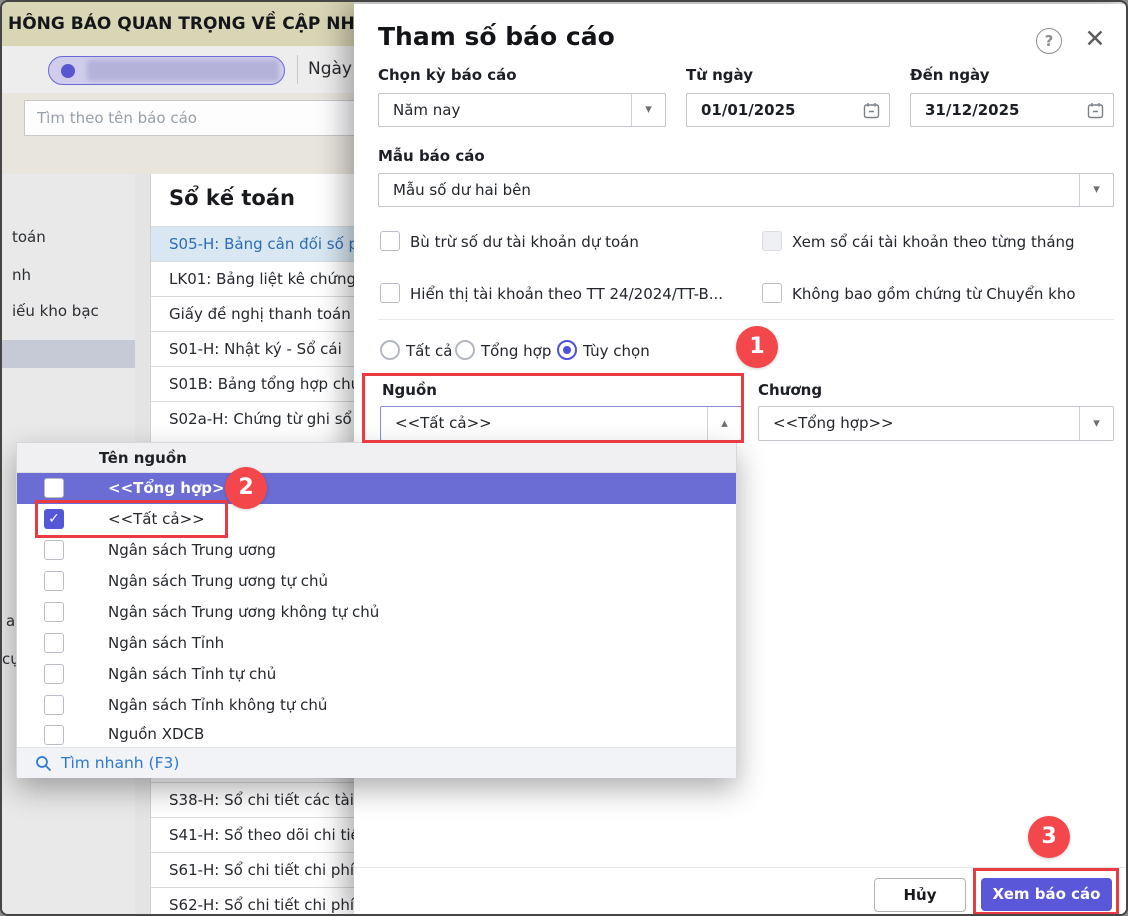 Image resolution: width=1128 pixels, height=916 pixels. What do you see at coordinates (21, 275) in the screenshot?
I see `sidebar-item: nh` at bounding box center [21, 275].